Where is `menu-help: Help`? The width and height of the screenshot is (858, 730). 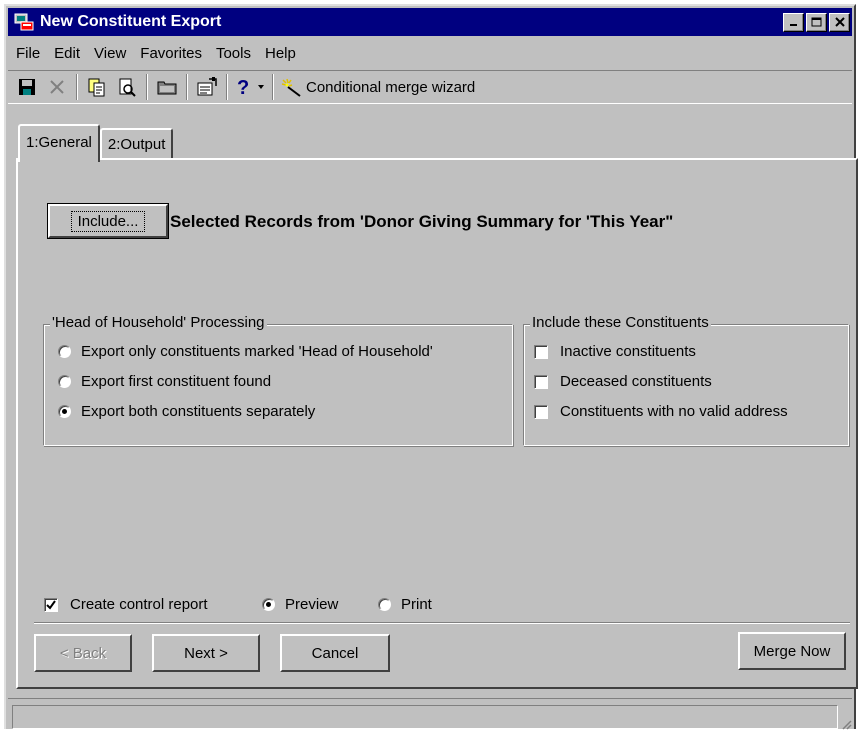 menu-help: Help is located at coordinates (281, 53).